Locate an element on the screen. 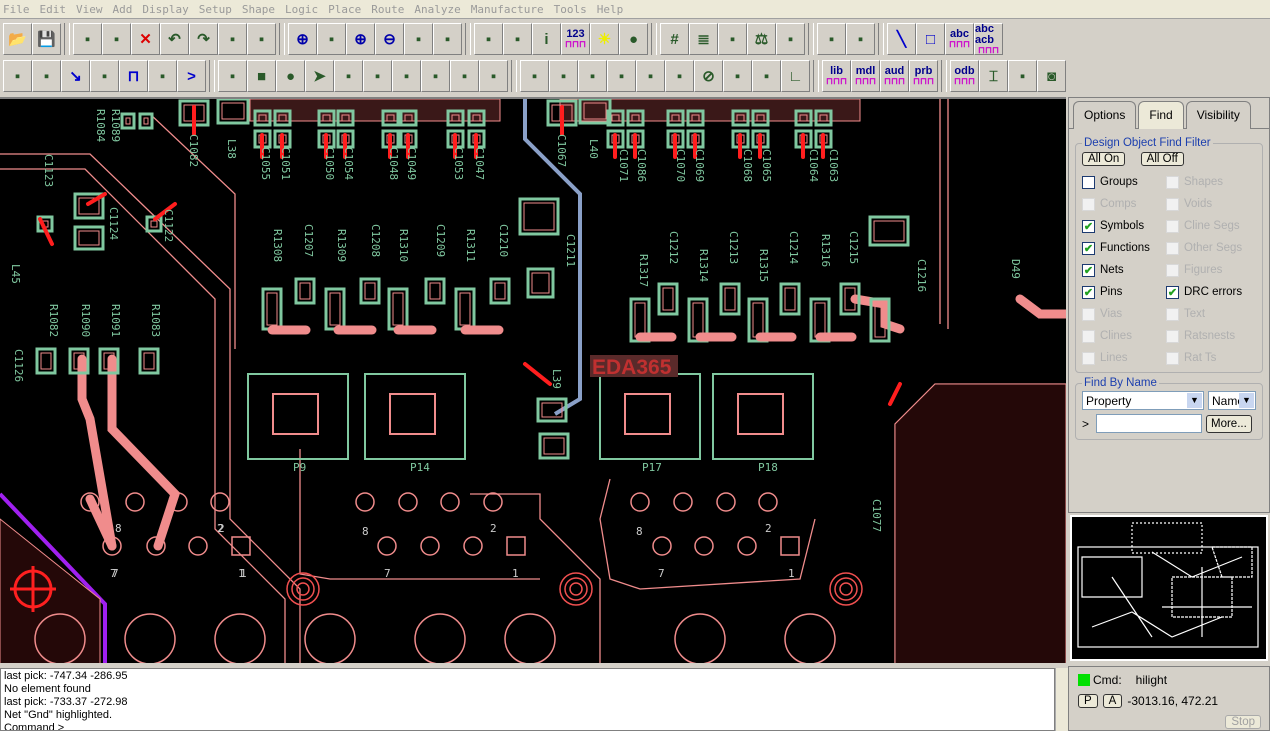 The height and width of the screenshot is (731, 1270). ic-footprint is located at coordinates (763, 416).